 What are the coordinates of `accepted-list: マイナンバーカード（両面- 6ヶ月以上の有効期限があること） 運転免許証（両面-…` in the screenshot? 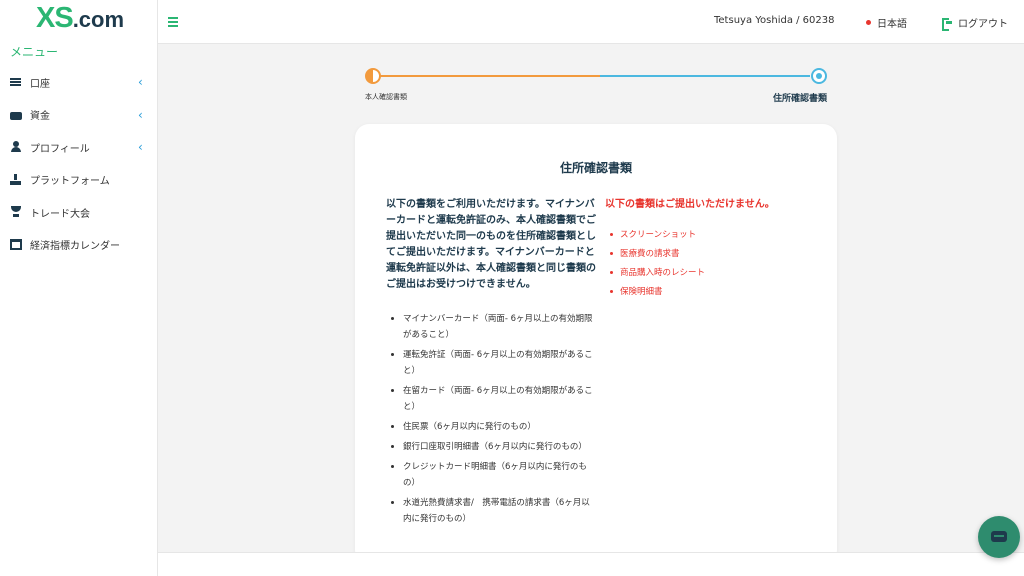 It's located at (491, 419).